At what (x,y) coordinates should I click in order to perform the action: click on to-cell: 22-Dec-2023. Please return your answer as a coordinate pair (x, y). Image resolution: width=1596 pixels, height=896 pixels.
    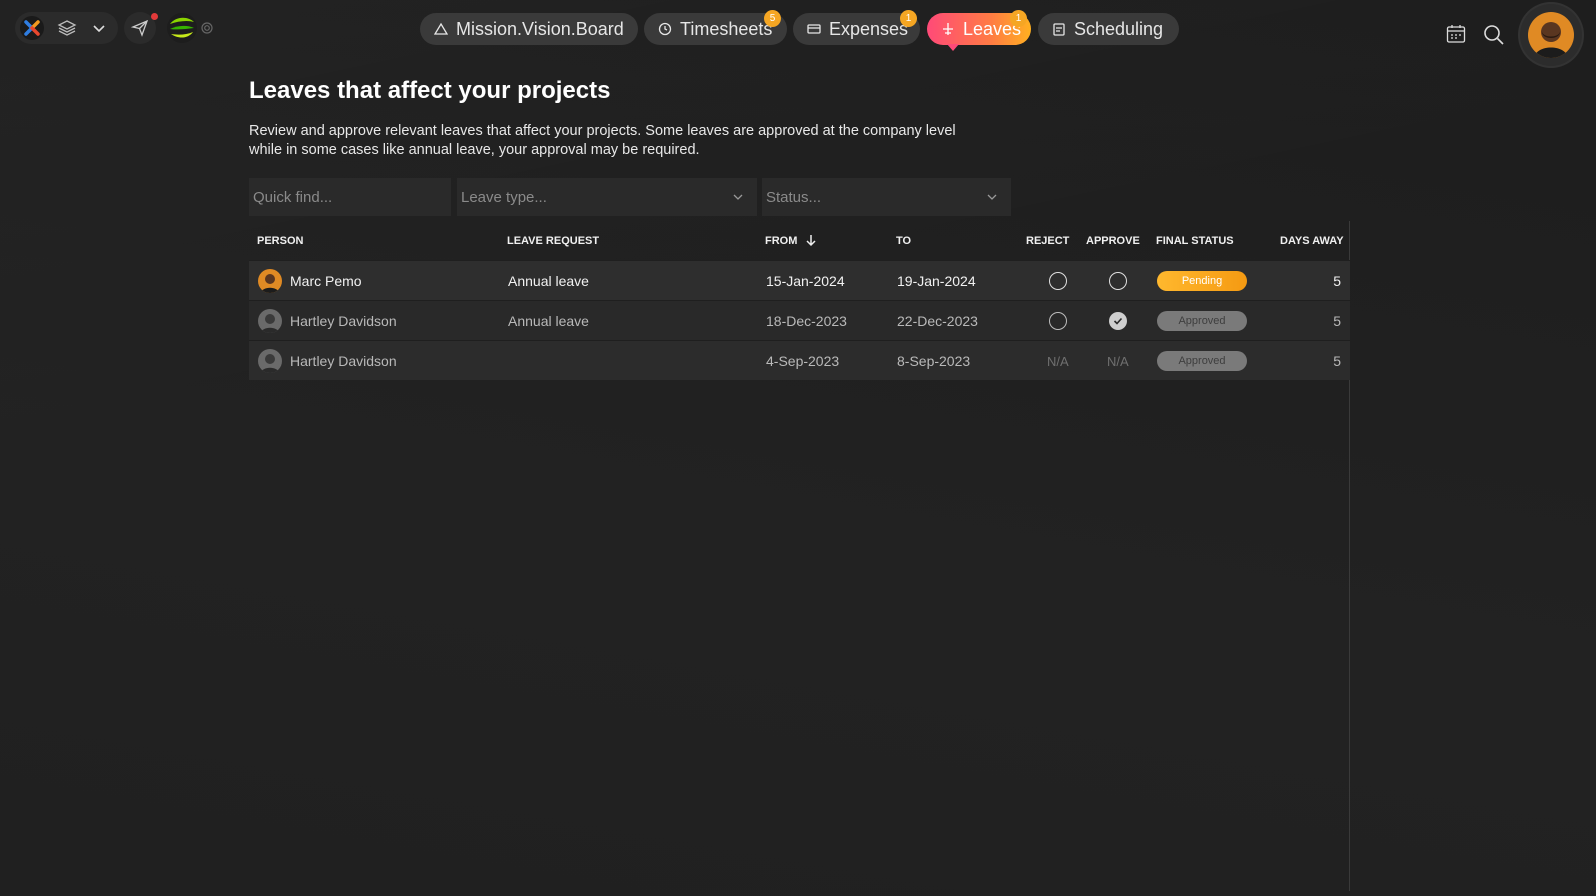
    Looking at the image, I should click on (937, 321).